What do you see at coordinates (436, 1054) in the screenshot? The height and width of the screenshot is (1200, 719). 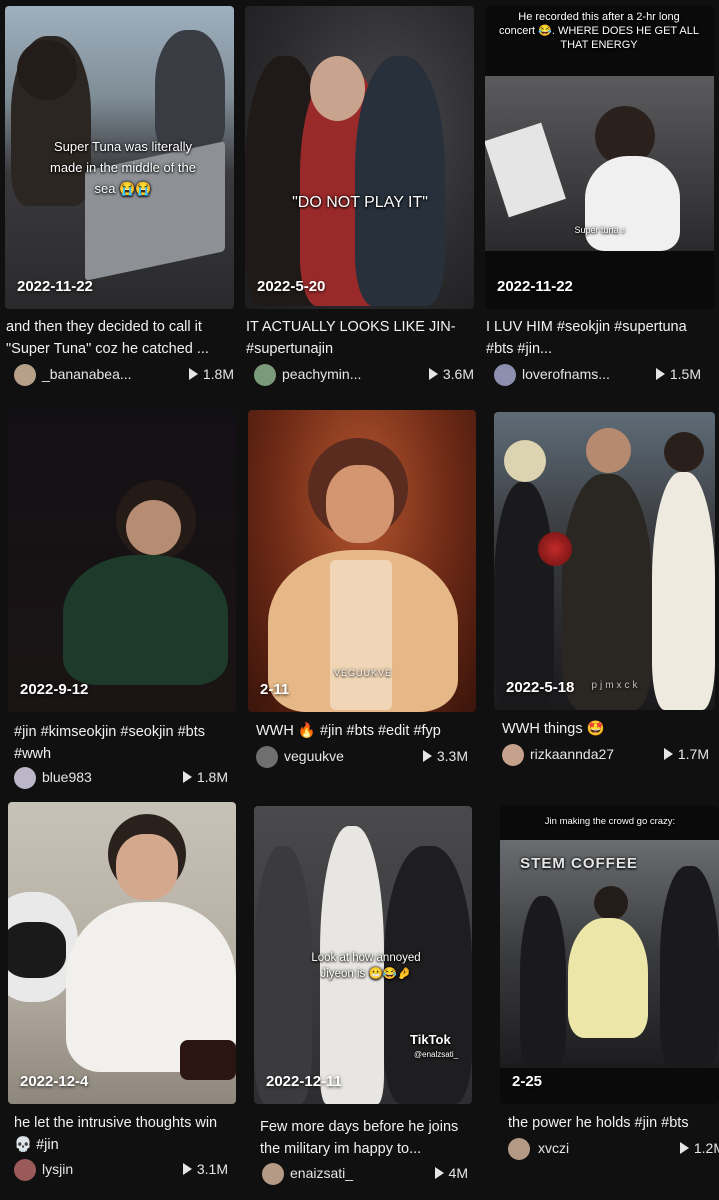 I see `tiktok-watermark-user: @enalzsati_` at bounding box center [436, 1054].